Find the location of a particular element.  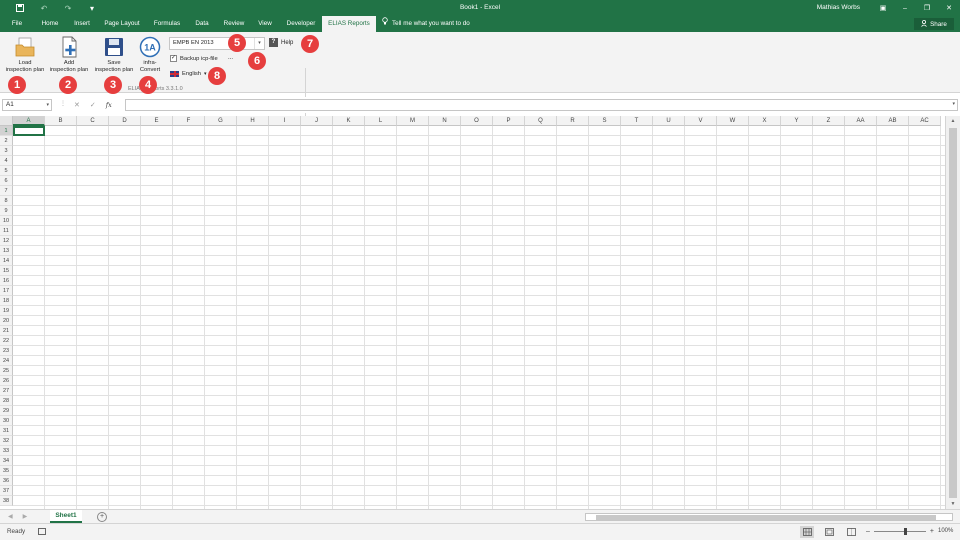

help-button: ? Help is located at coordinates (281, 42).